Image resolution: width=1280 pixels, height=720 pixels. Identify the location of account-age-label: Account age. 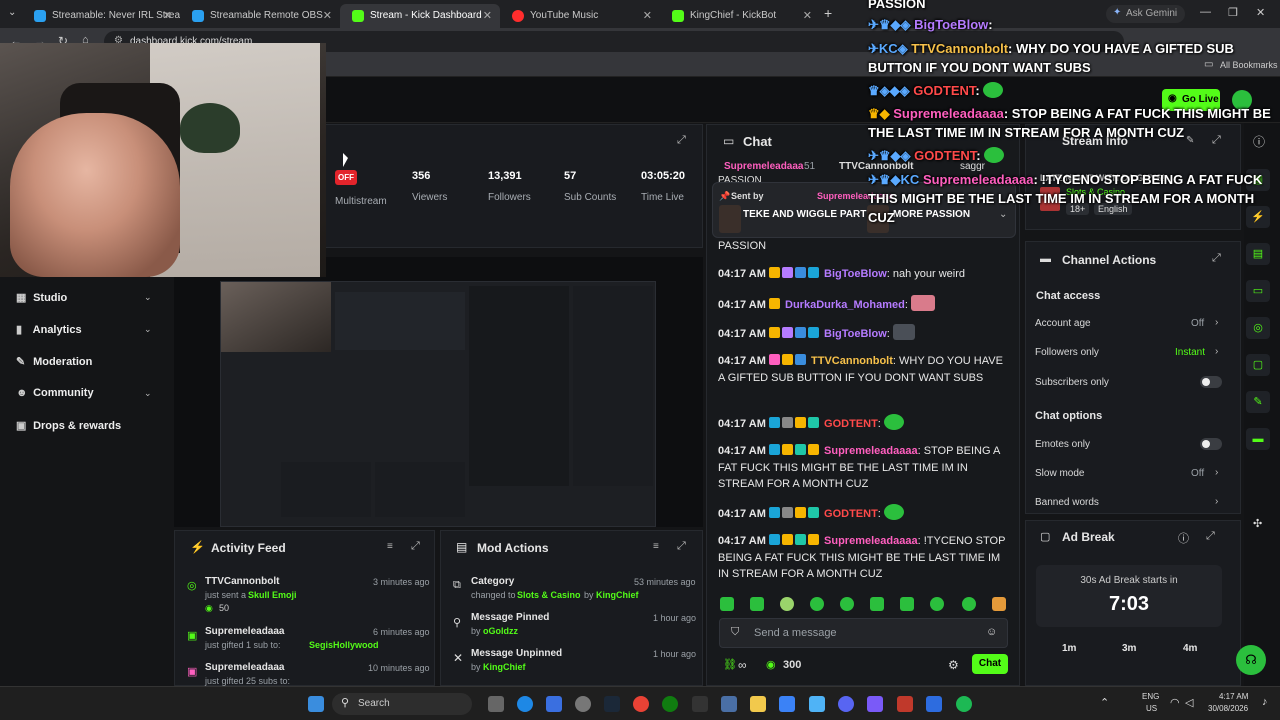
(1063, 323).